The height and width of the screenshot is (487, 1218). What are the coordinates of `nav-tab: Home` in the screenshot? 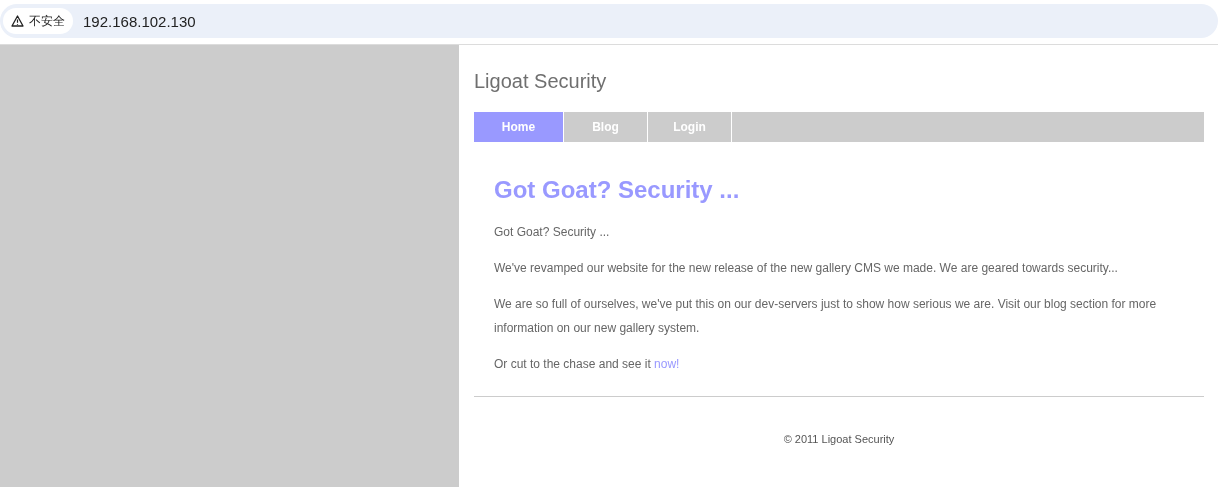 It's located at (519, 127).